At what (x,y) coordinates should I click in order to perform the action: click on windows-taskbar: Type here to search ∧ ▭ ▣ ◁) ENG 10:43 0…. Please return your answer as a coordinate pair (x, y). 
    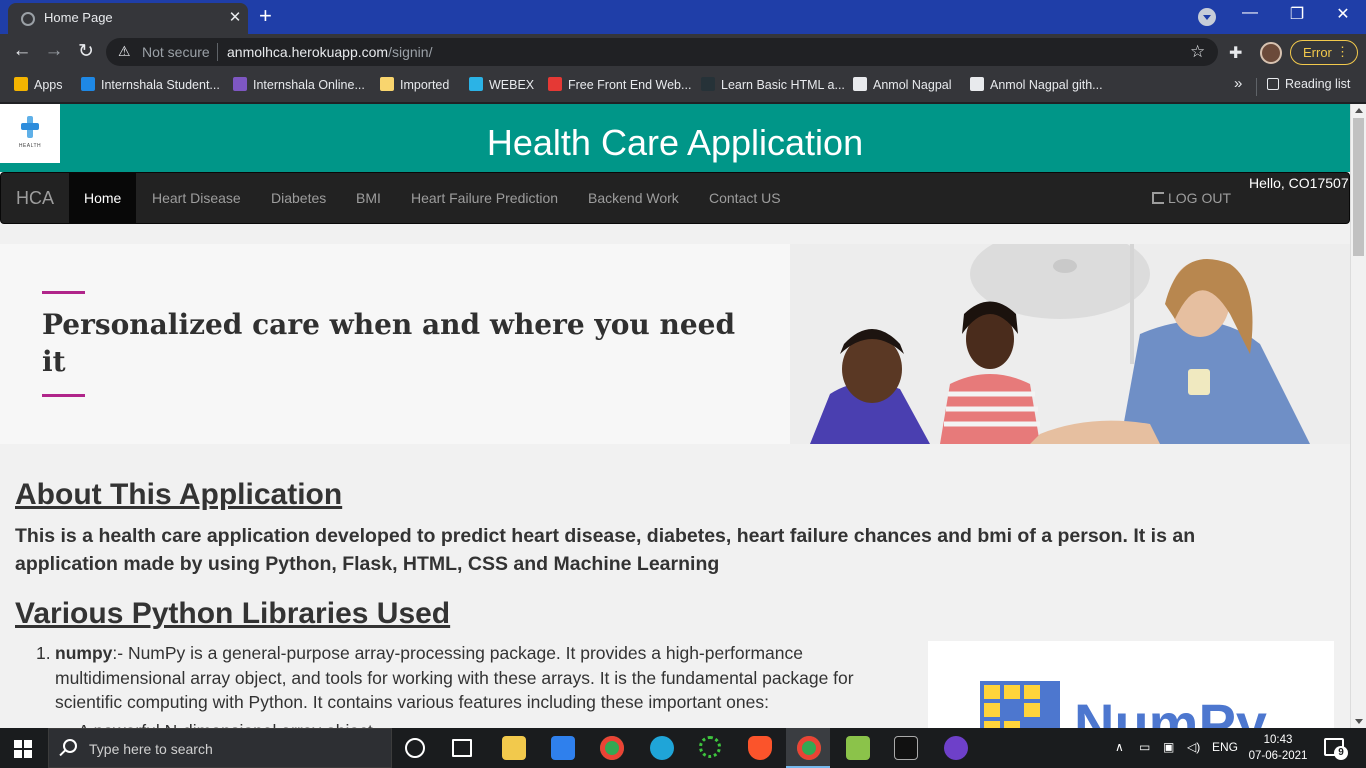
    Looking at the image, I should click on (683, 748).